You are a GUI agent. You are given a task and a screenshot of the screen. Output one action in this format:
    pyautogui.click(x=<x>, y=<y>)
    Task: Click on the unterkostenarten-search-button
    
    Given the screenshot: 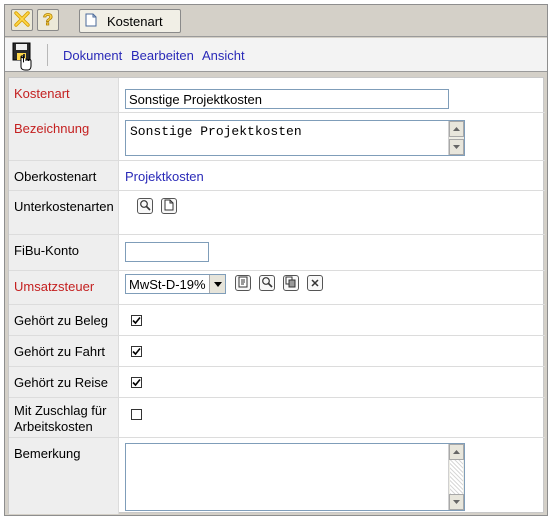 What is the action you would take?
    pyautogui.click(x=145, y=206)
    